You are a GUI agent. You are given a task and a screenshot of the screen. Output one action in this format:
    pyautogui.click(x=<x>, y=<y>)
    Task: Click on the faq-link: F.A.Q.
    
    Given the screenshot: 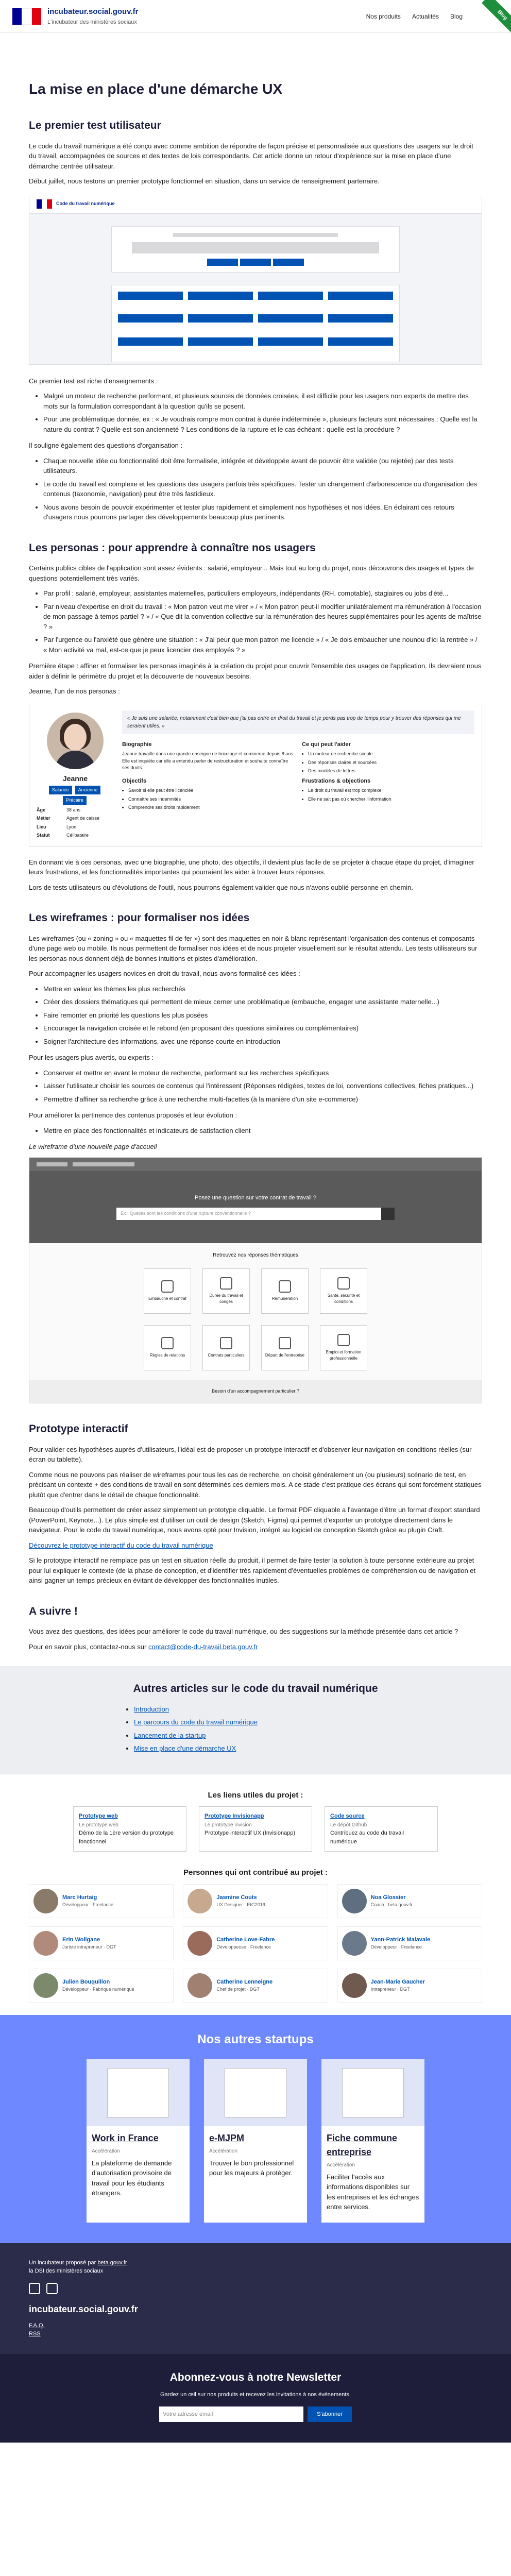 What is the action you would take?
    pyautogui.click(x=37, y=2326)
    